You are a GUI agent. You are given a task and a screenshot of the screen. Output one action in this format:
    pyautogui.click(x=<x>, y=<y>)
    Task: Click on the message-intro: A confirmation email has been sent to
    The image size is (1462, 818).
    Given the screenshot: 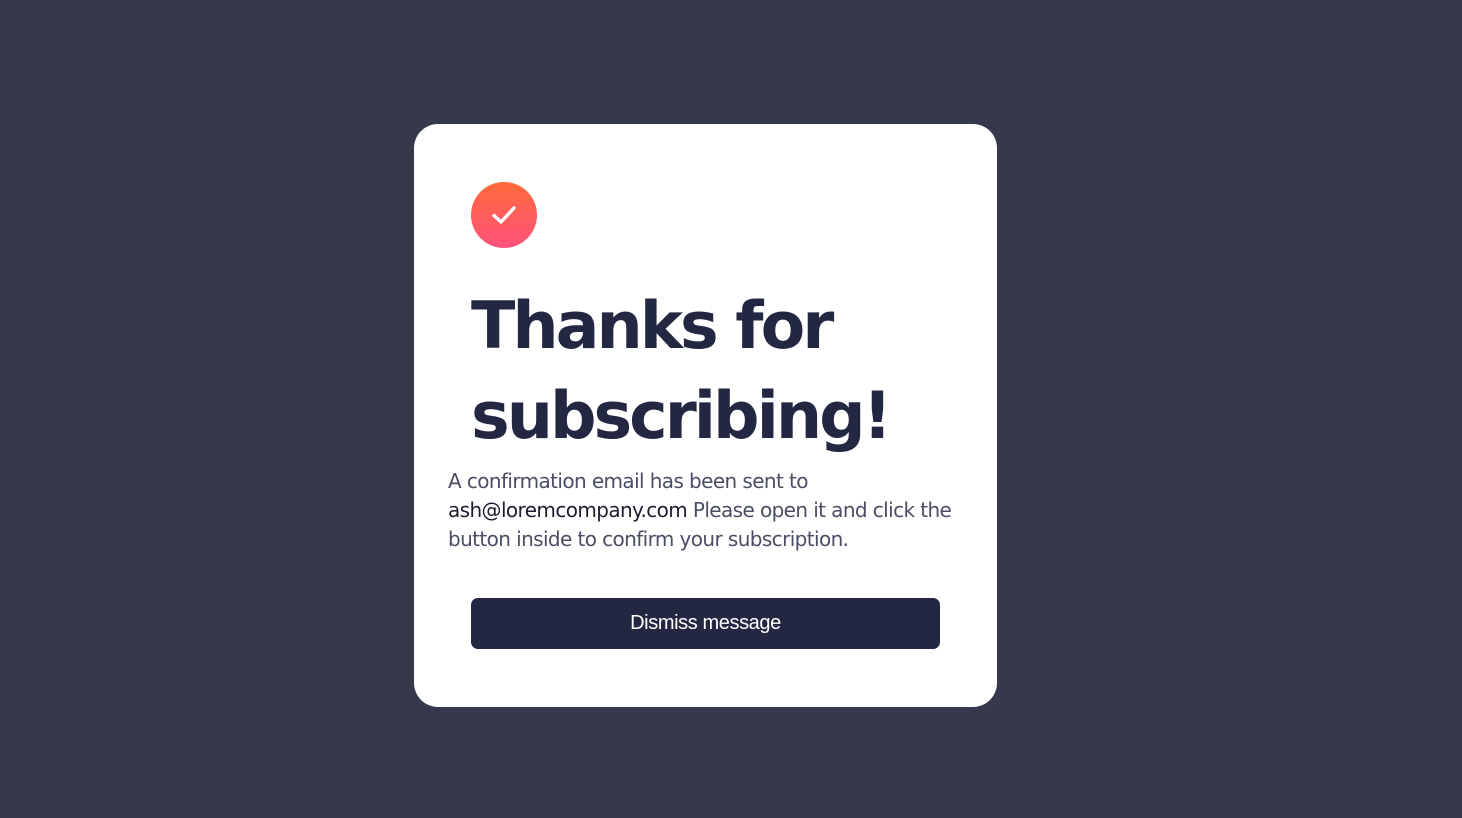 What is the action you would take?
    pyautogui.click(x=628, y=481)
    